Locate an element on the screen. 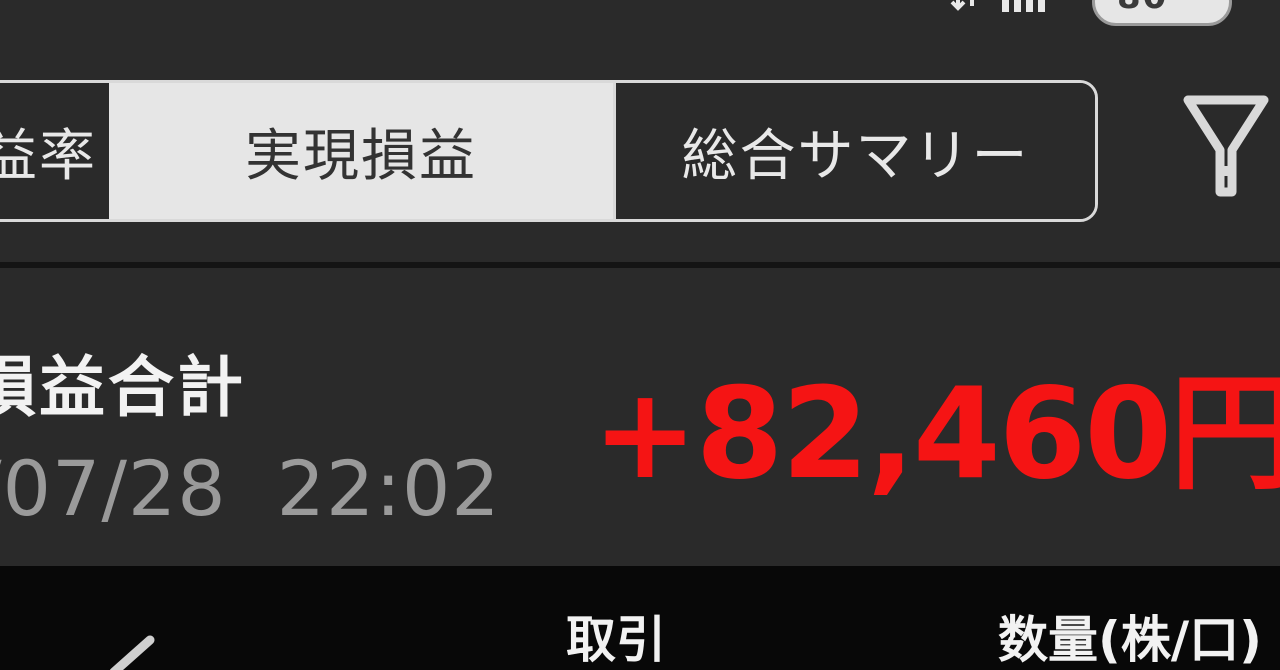 This screenshot has width=1280, height=670. summary-date: /07/28 is located at coordinates (113, 488).